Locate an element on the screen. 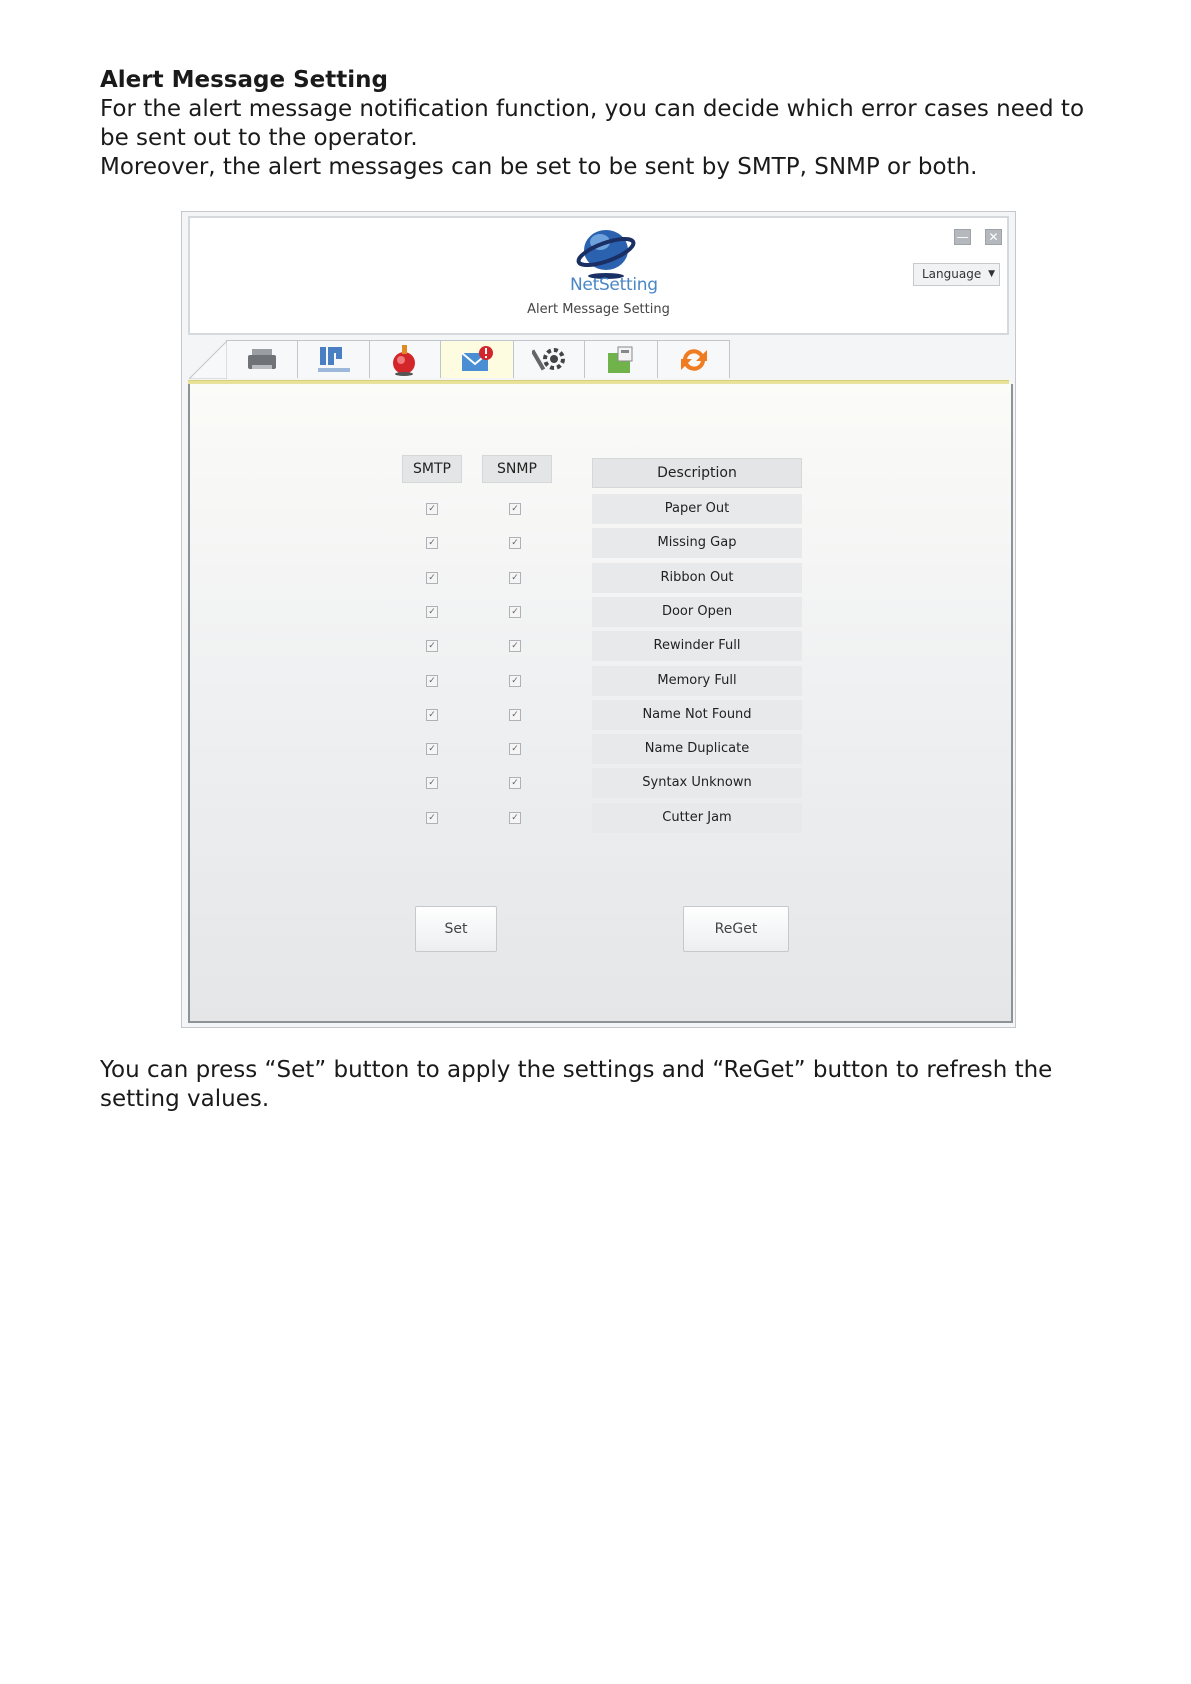 Image resolution: width=1191 pixels, height=1684 pixels. close-icon: ✕ is located at coordinates (993, 237).